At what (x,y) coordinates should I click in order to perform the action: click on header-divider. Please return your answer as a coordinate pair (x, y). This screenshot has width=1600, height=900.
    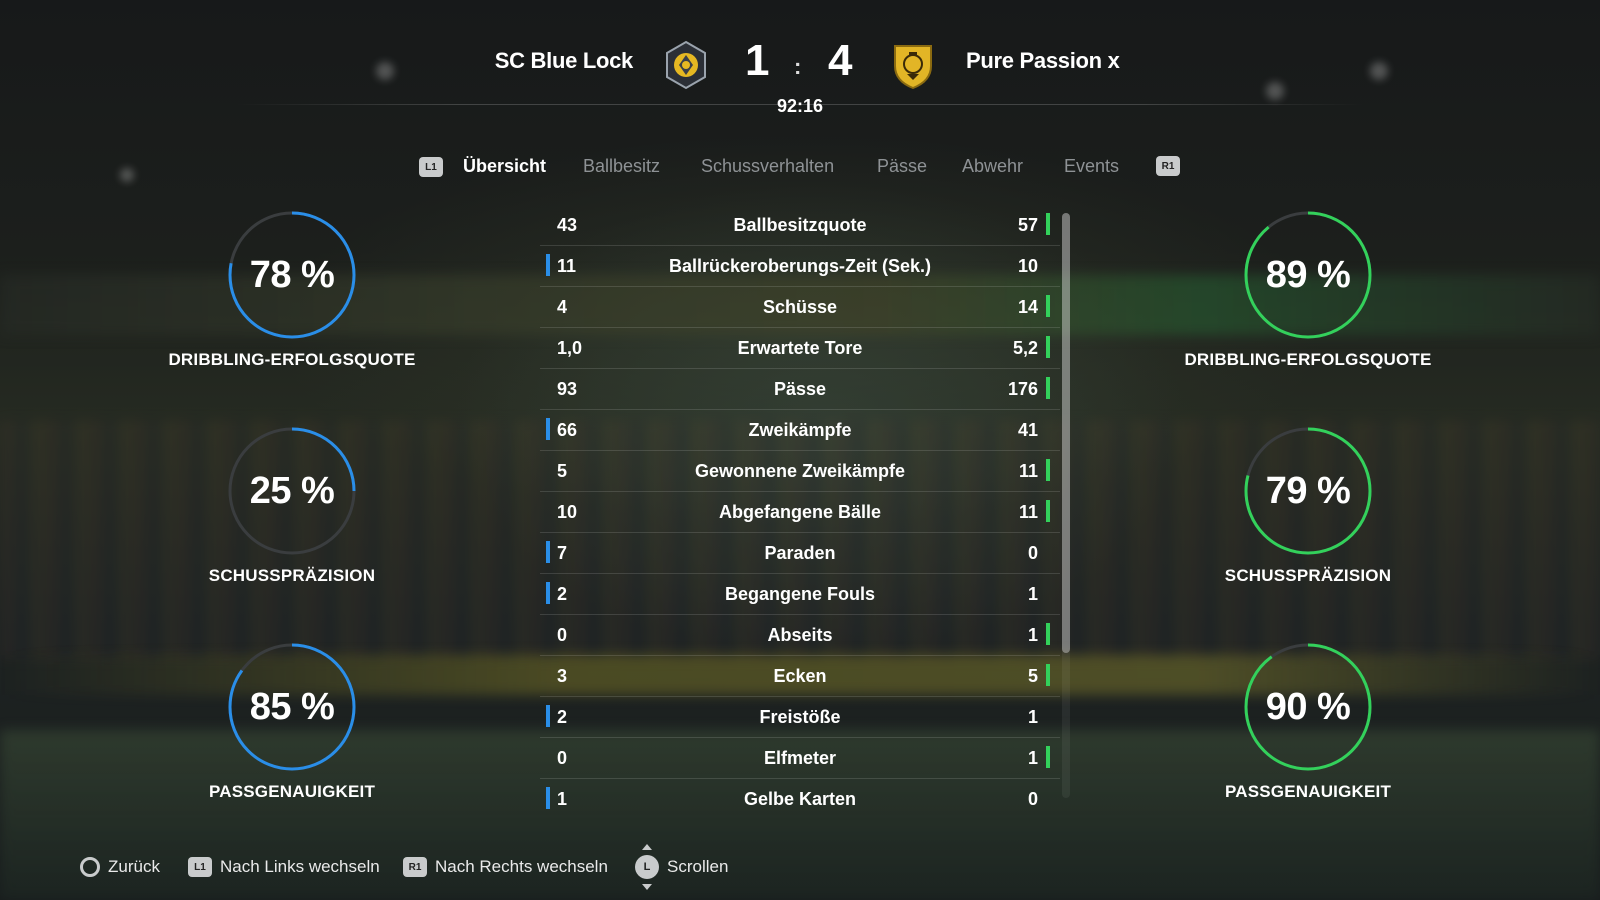
    Looking at the image, I should click on (800, 104).